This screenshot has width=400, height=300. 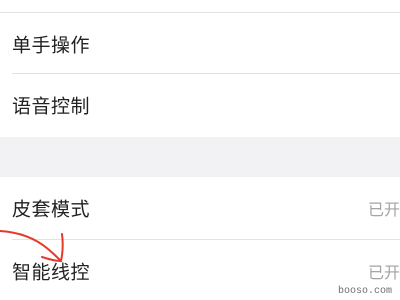 What do you see at coordinates (51, 45) in the screenshot?
I see `settings-row-label: 单手操作` at bounding box center [51, 45].